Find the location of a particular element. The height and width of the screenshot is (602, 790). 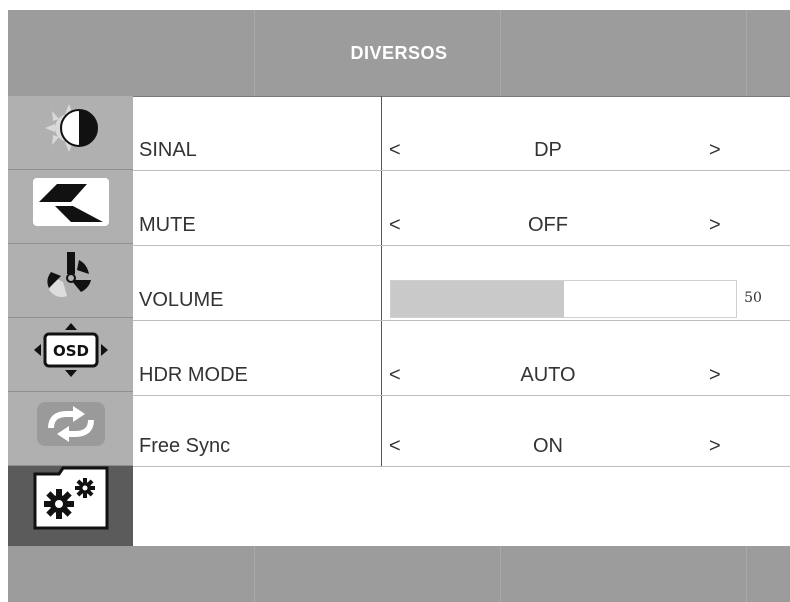

setting-row-hdr-mode: HDR MODE < AUTO > is located at coordinates (461, 358).